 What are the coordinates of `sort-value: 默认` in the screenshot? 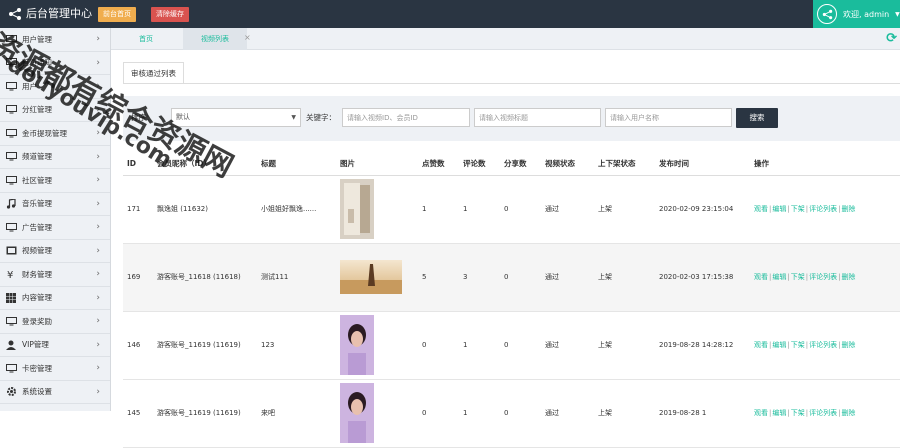 It's located at (183, 117).